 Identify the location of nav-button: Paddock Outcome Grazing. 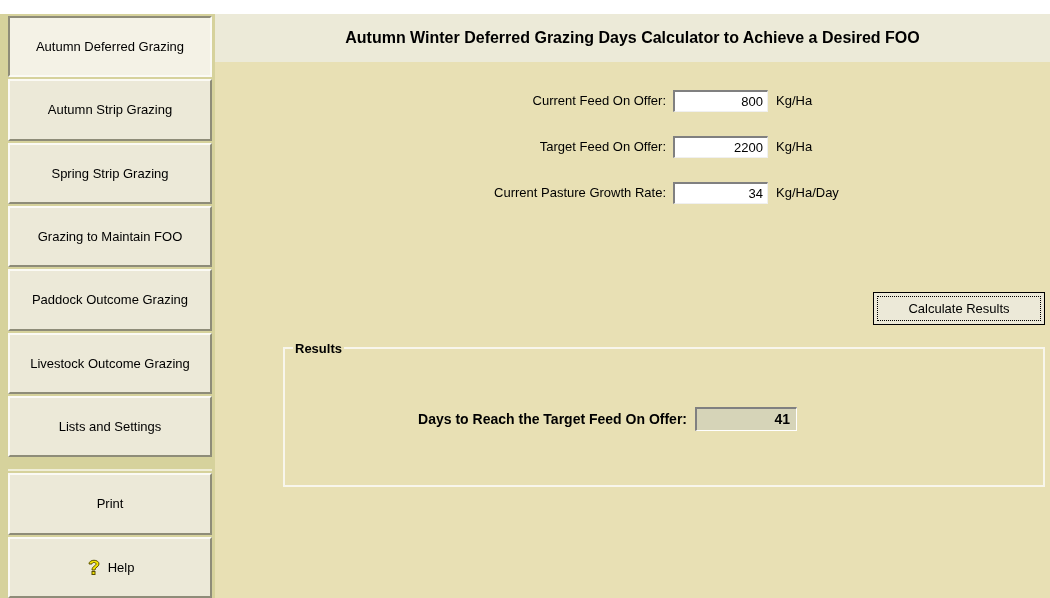
(110, 300).